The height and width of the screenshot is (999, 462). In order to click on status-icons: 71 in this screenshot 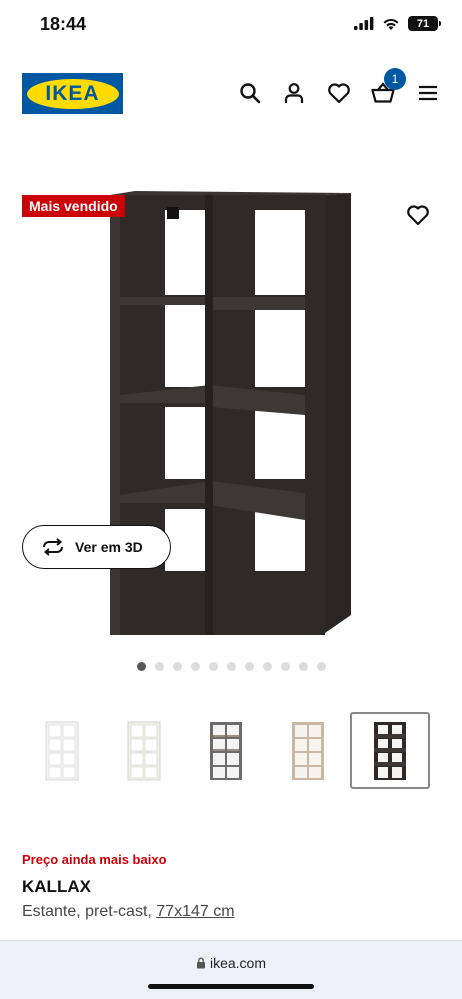, I will do `click(397, 23)`.